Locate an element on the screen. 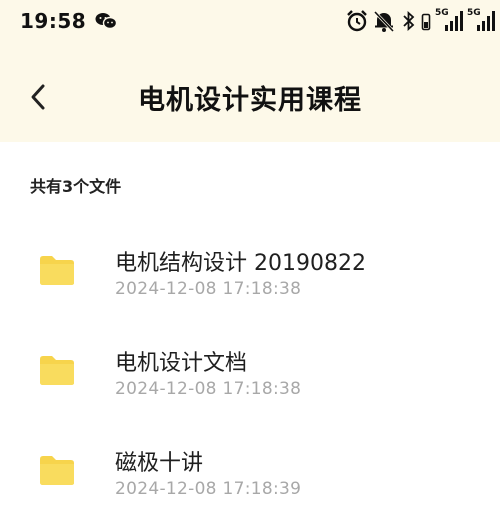 The width and height of the screenshot is (500, 525). bell-mute-icon is located at coordinates (384, 21).